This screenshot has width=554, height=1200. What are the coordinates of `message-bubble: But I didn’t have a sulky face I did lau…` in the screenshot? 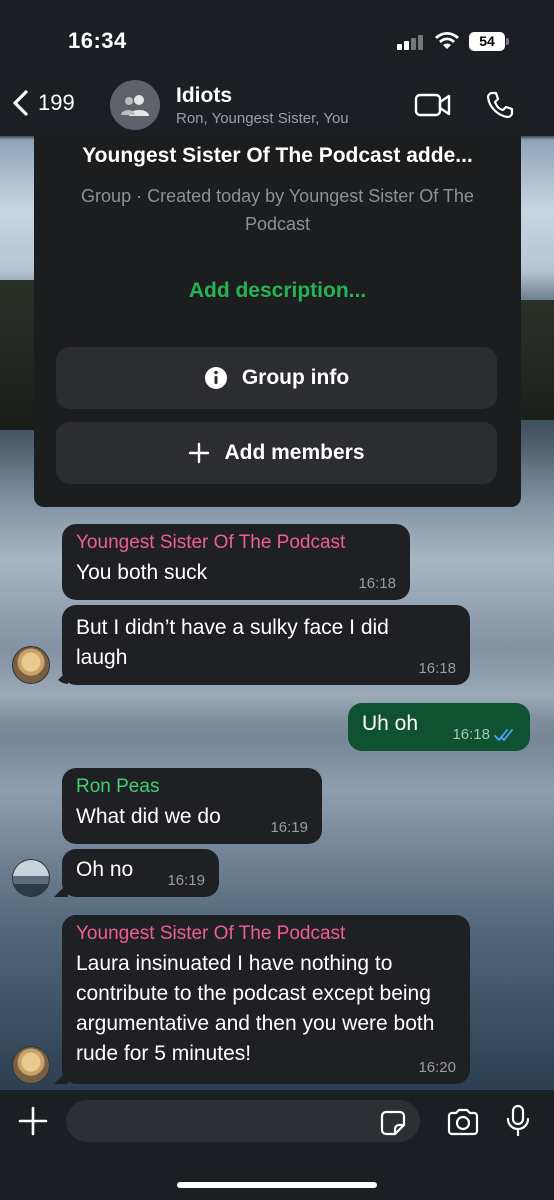 It's located at (266, 645).